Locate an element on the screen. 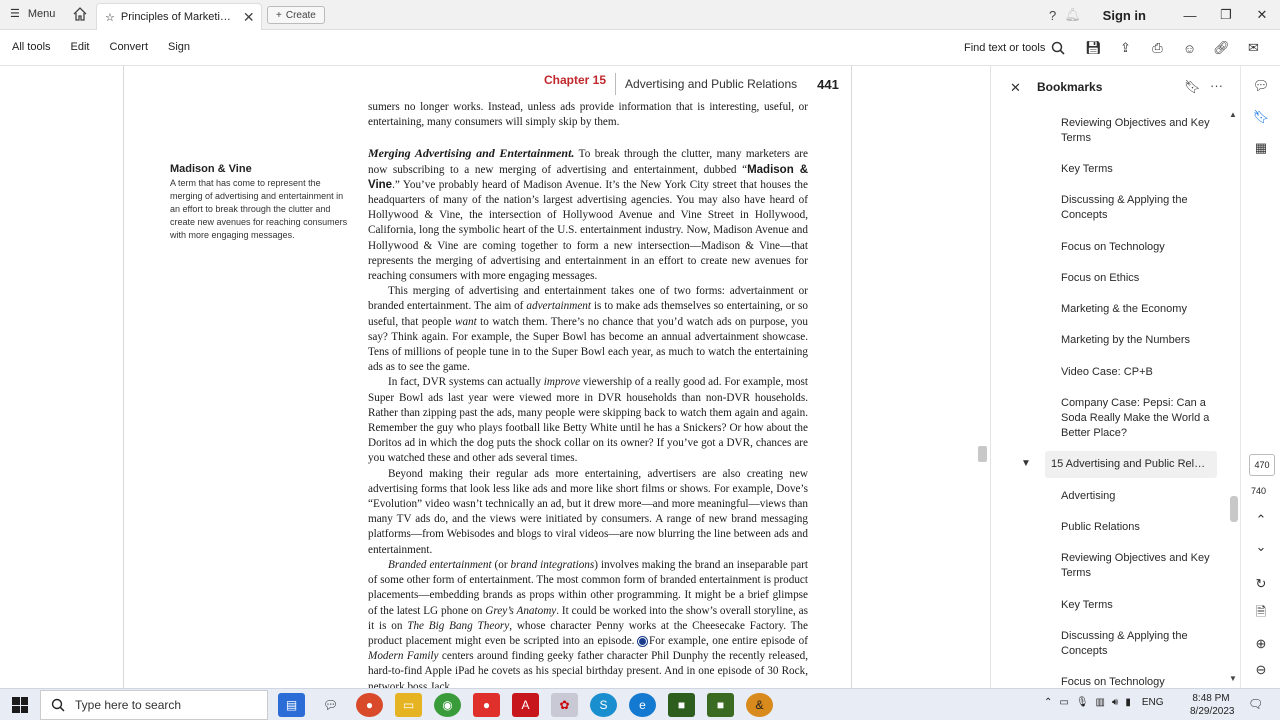 The image size is (1280, 720). document-scroll-thumb is located at coordinates (982, 454).